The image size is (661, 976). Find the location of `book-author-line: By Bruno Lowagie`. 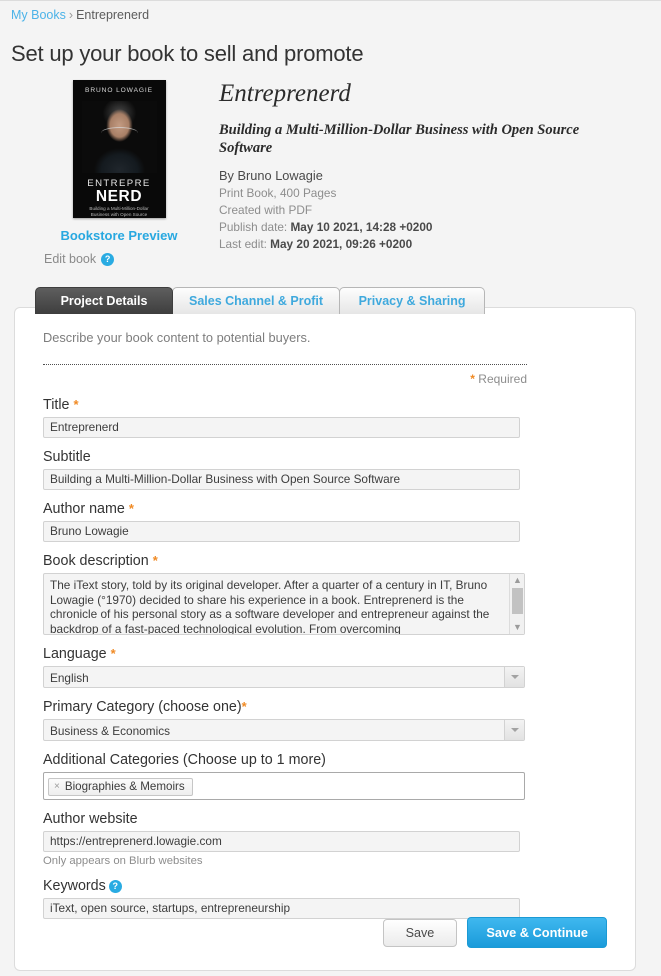

book-author-line: By Bruno Lowagie is located at coordinates (271, 175).